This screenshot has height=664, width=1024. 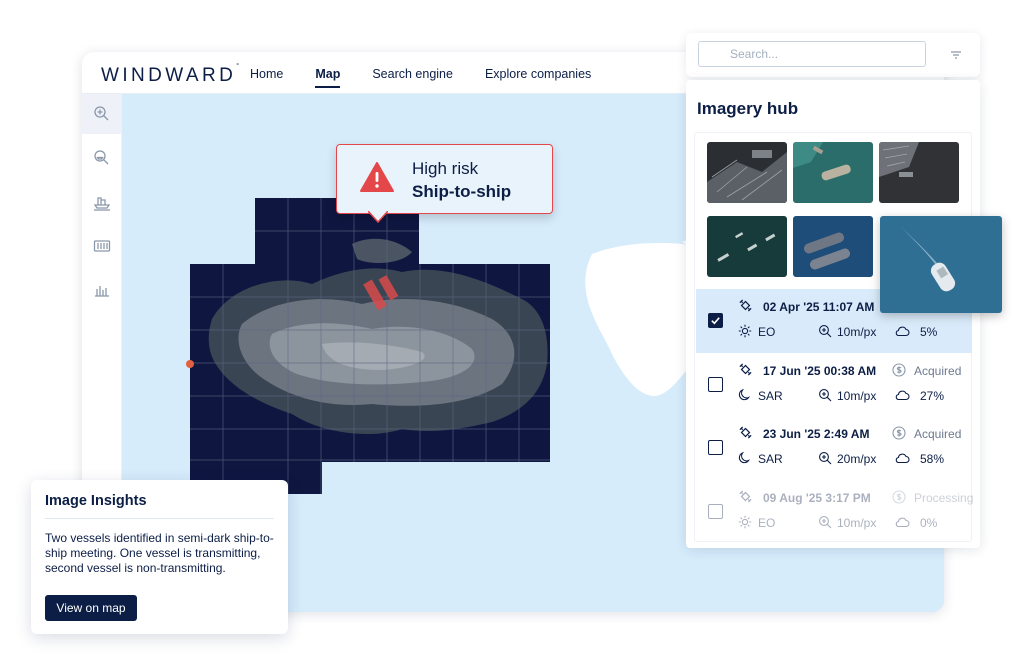 What do you see at coordinates (378, 217) in the screenshot?
I see `alert-pointer` at bounding box center [378, 217].